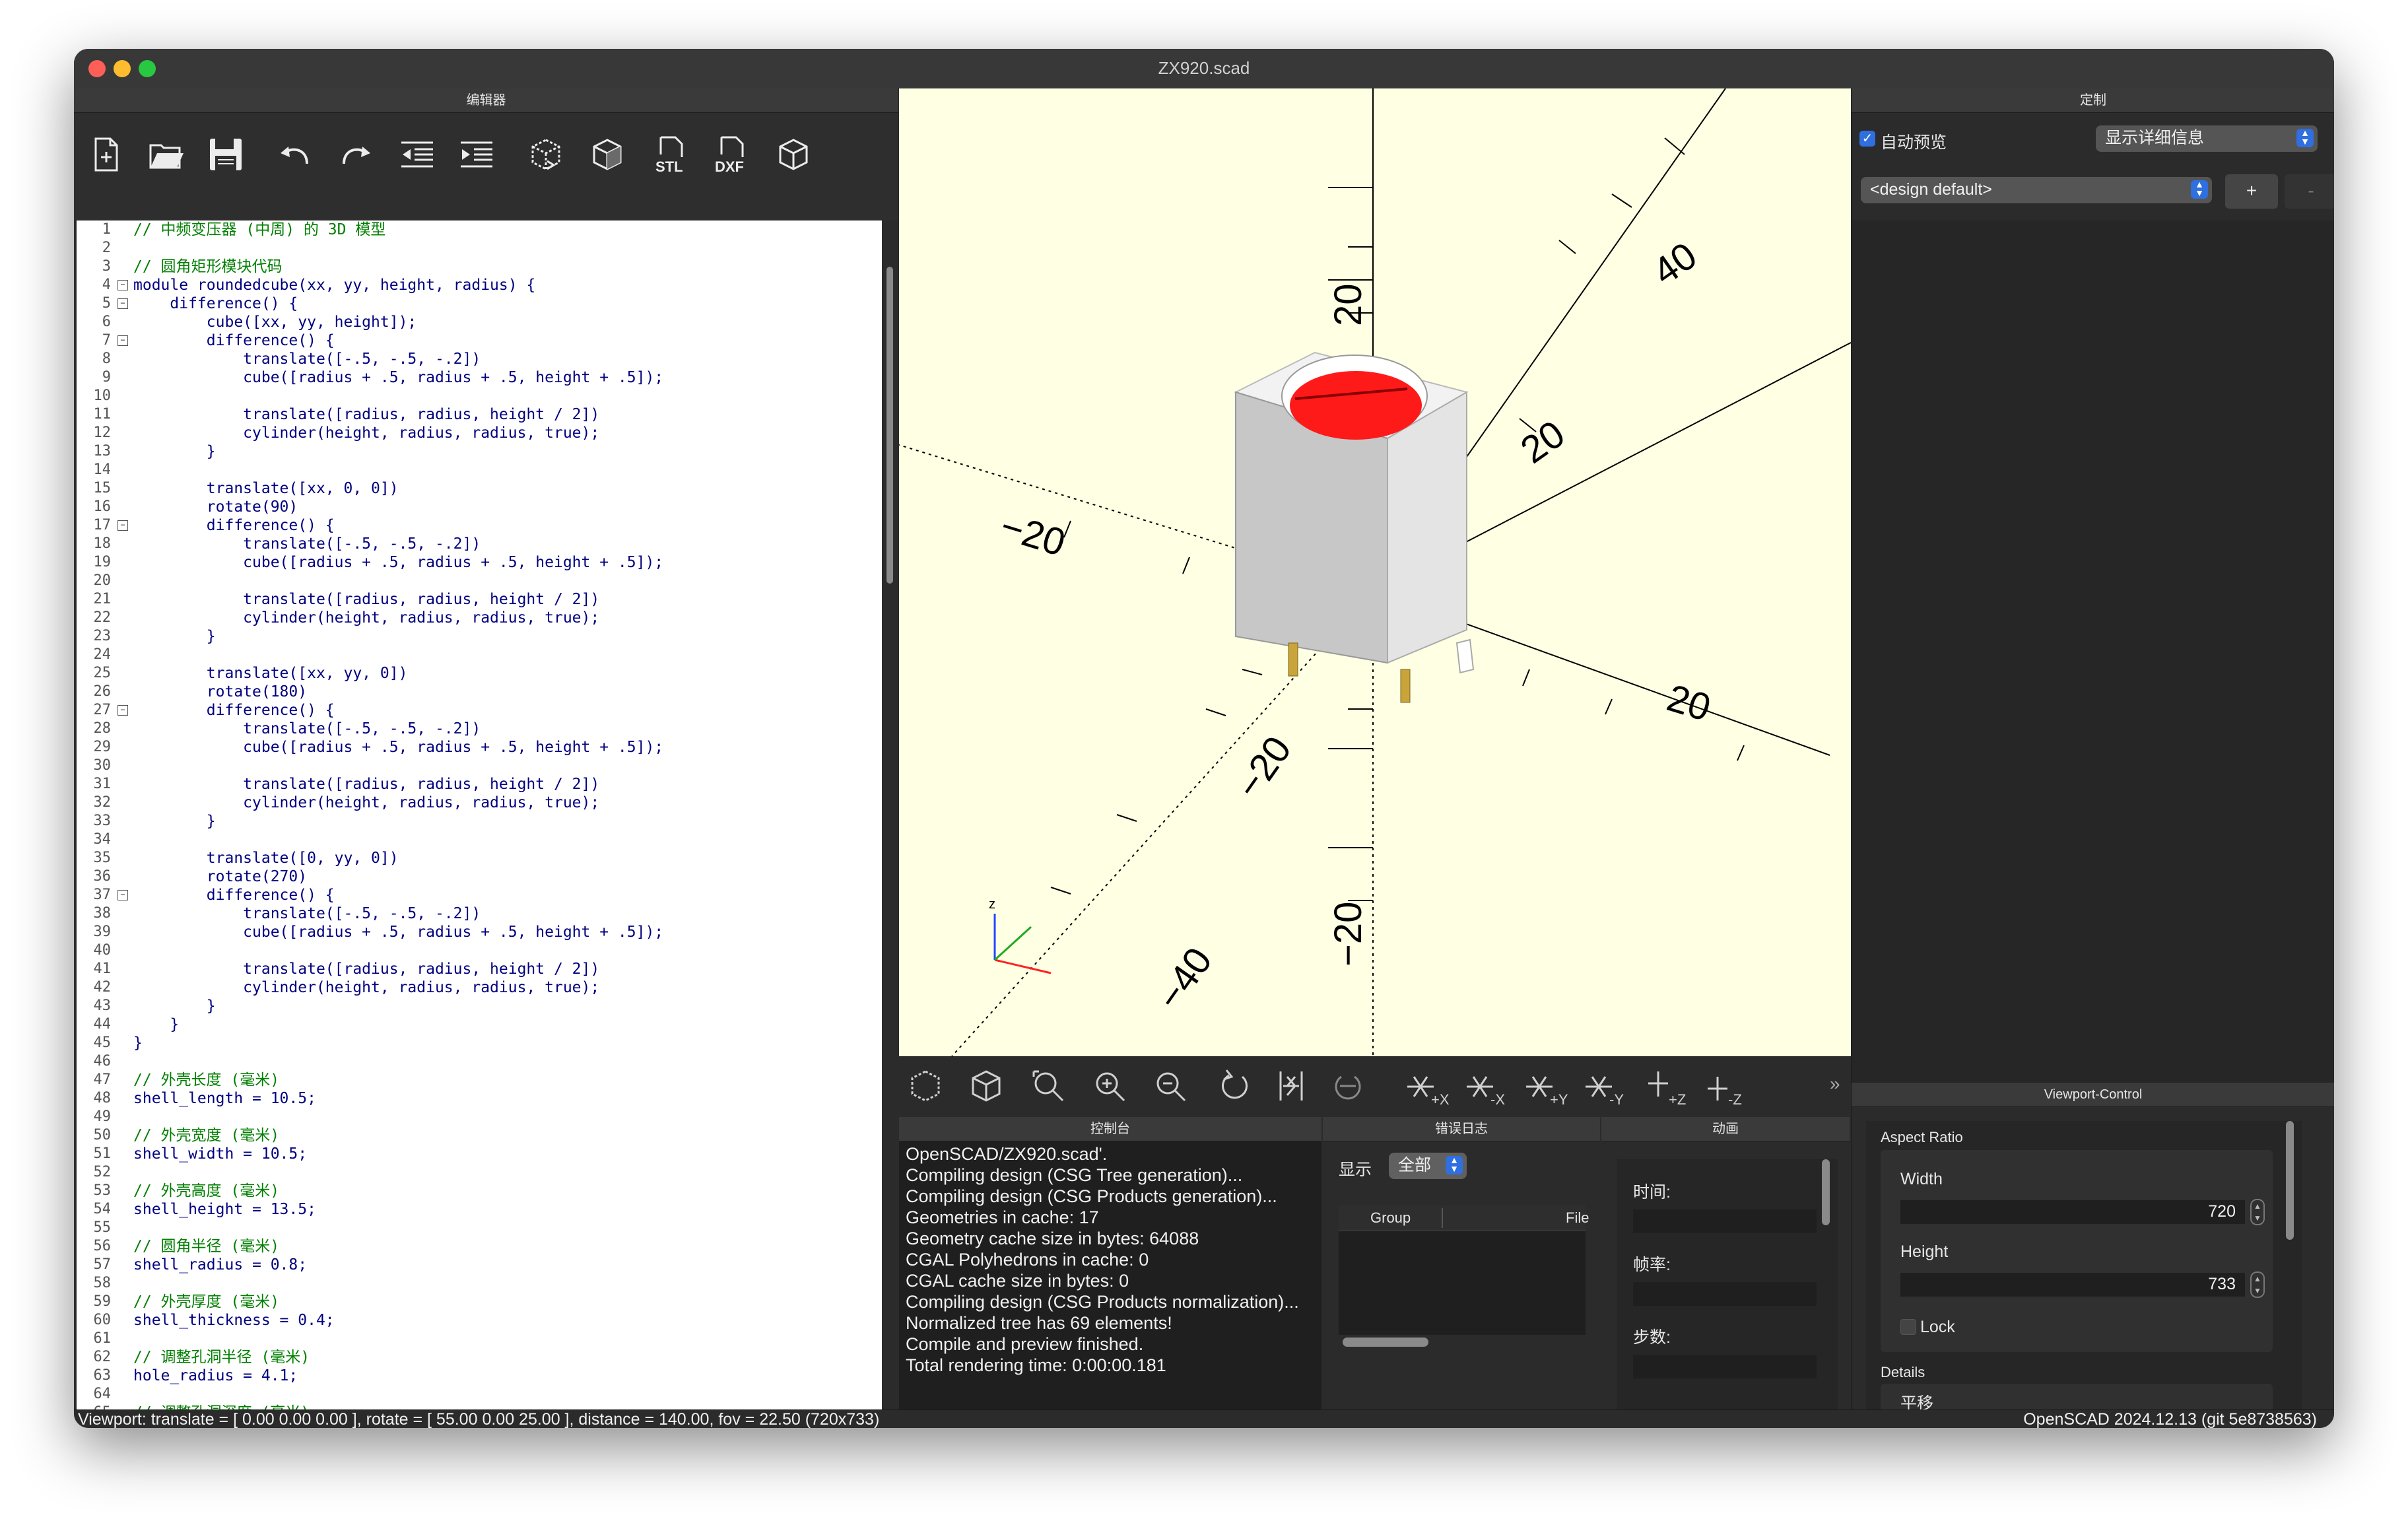  I want to click on viewport-control-scroll-thumb, so click(2290, 1180).